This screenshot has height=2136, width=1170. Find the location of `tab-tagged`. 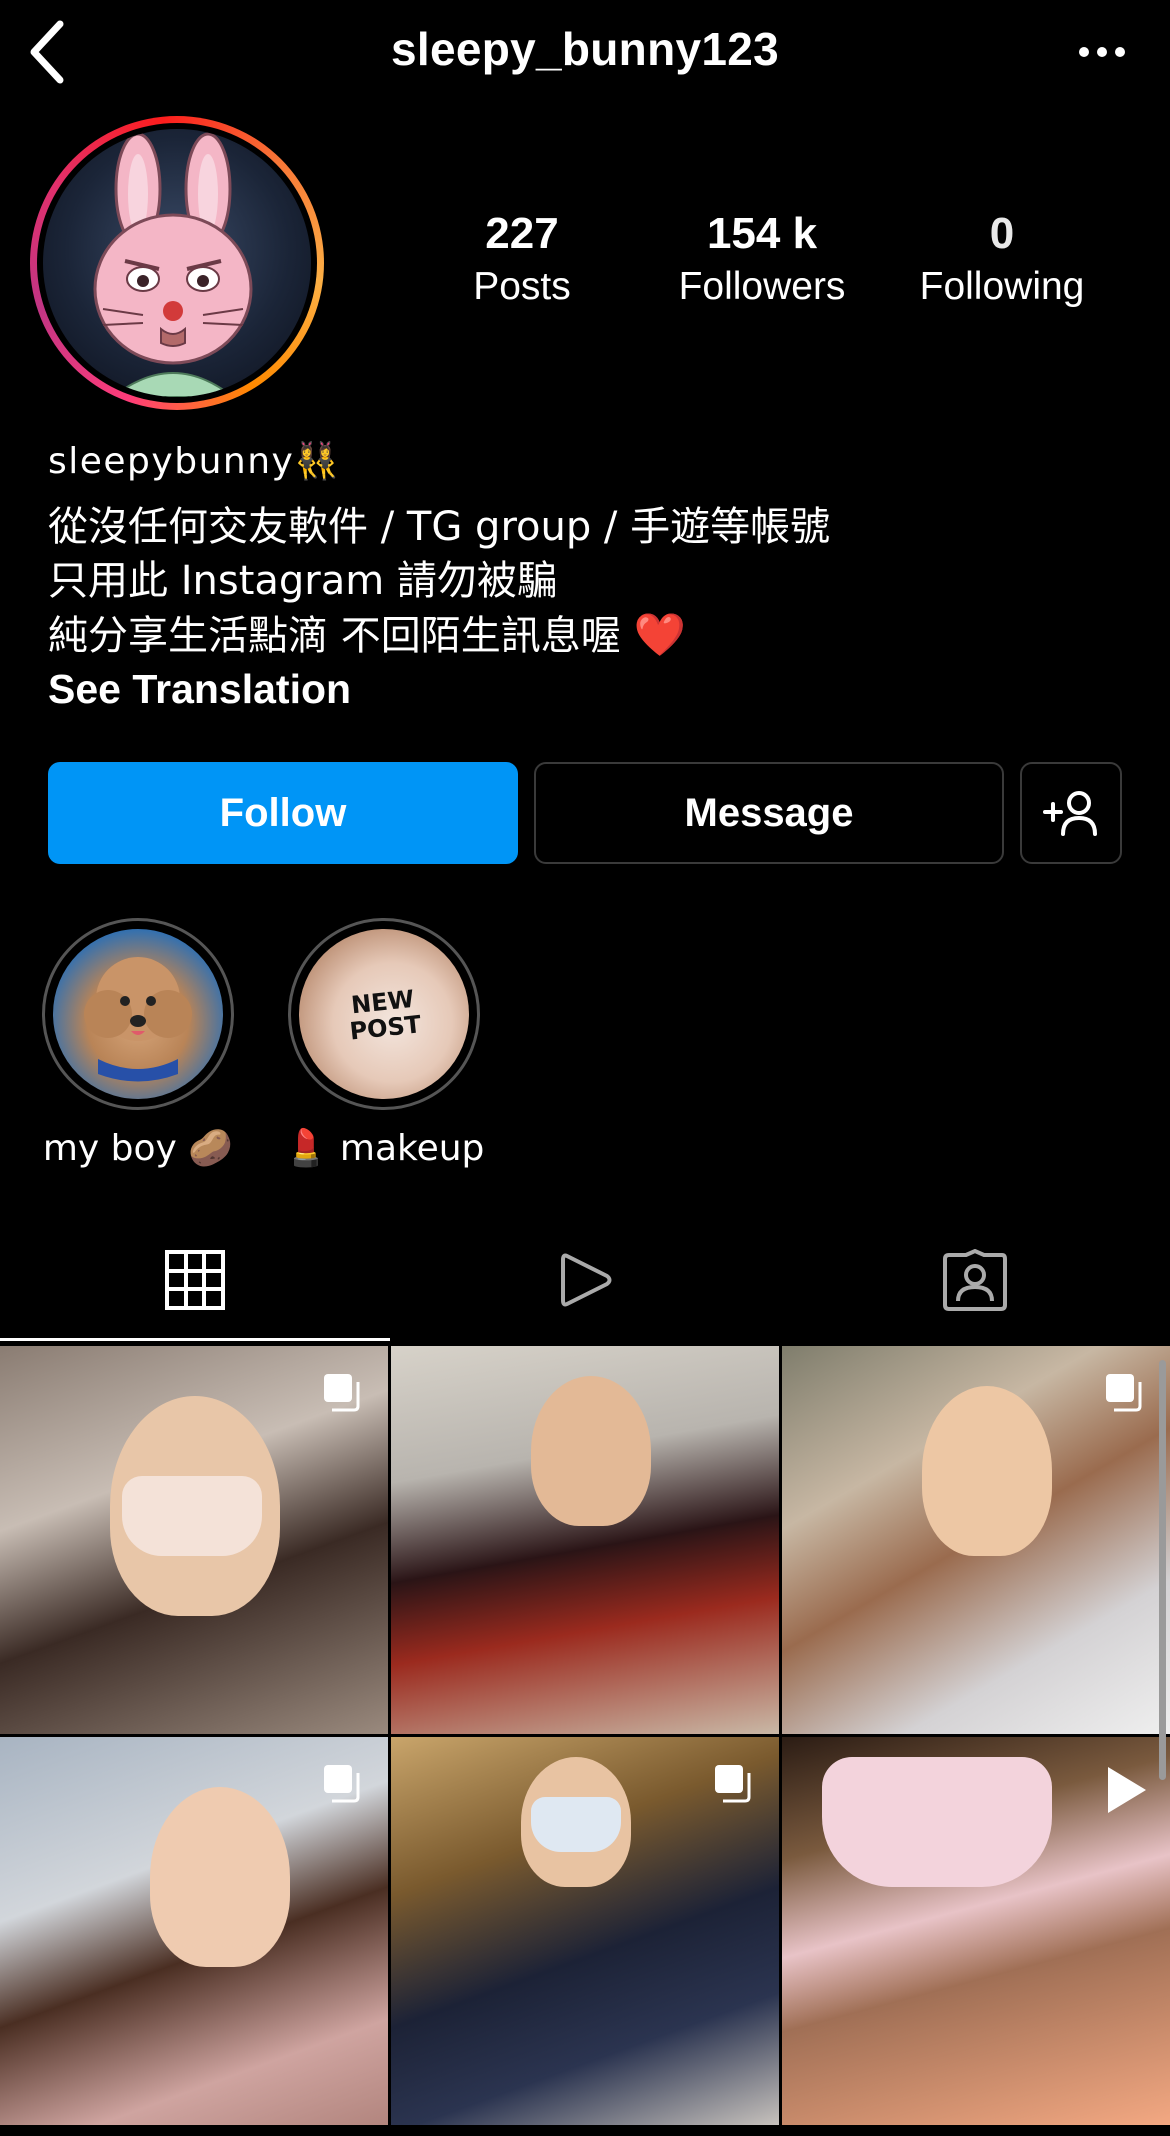

tab-tagged is located at coordinates (975, 1280).